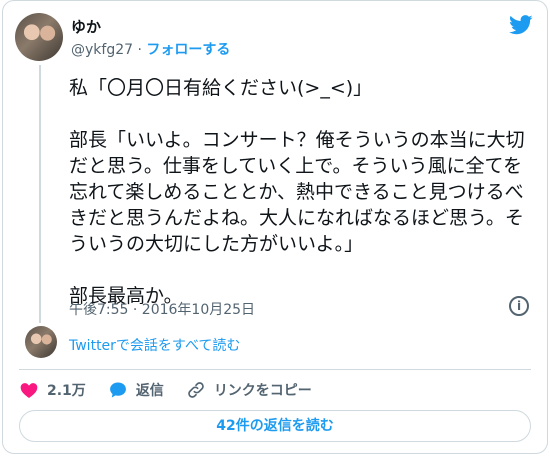  What do you see at coordinates (262, 391) in the screenshot?
I see `copy-link-label: リンクをコピー` at bounding box center [262, 391].